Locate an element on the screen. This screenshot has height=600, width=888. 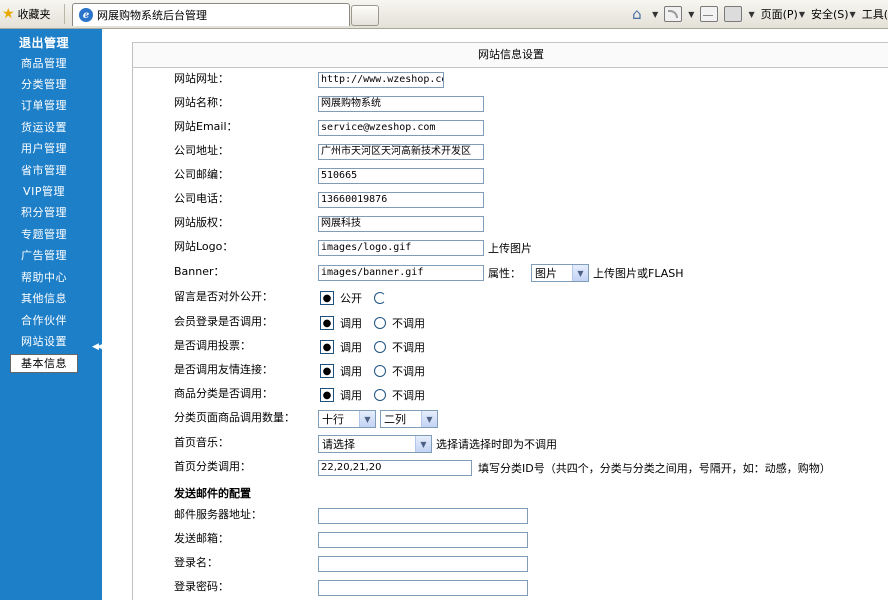
page-menu-label: 页面(P) is located at coordinates (779, 14).